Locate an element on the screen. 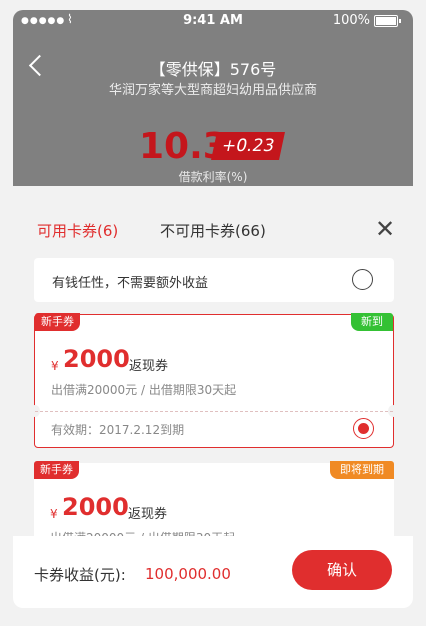 This screenshot has height=626, width=426. earnings-label: 卡券收益(元): is located at coordinates (80, 575).